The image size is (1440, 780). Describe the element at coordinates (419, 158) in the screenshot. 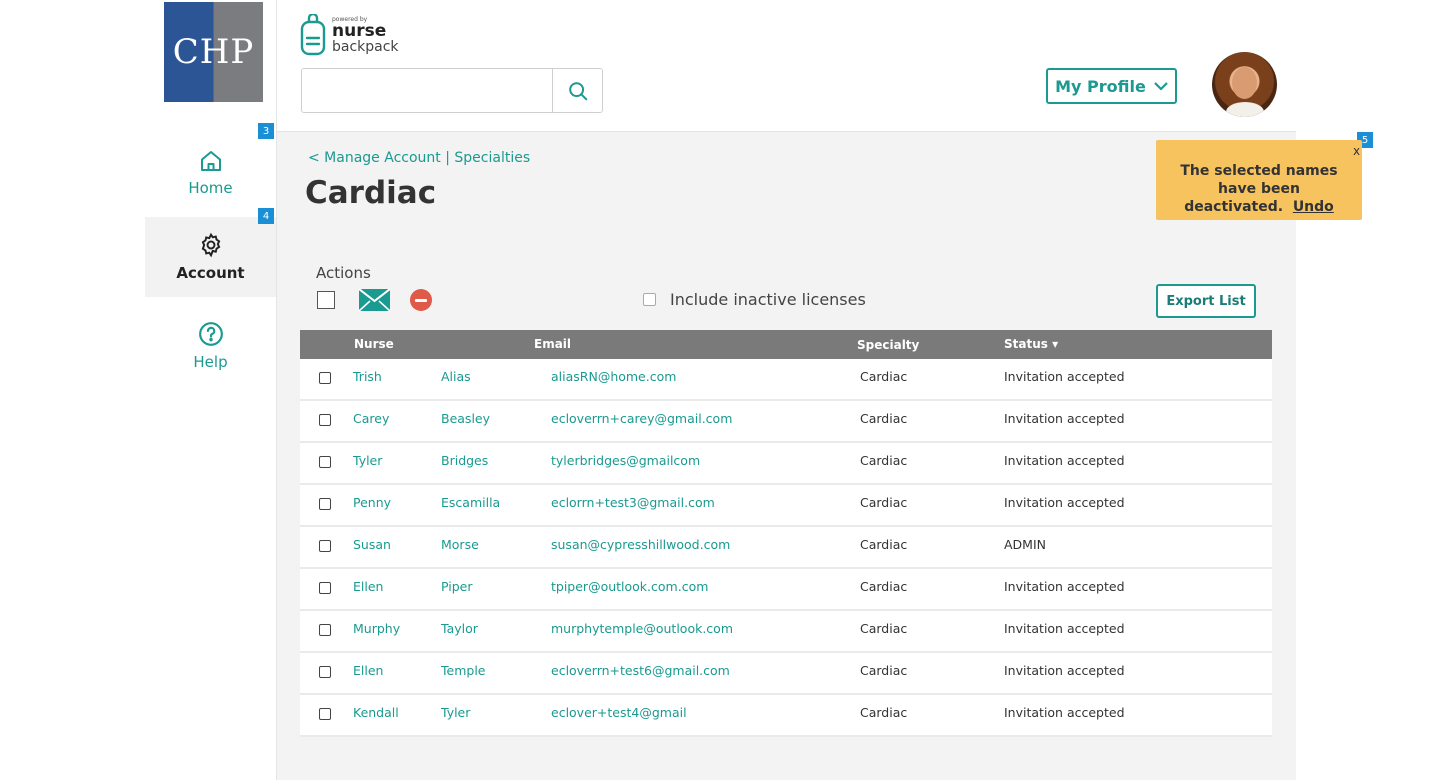

I see `breadcrumb: < Manage Account | Specialties` at that location.